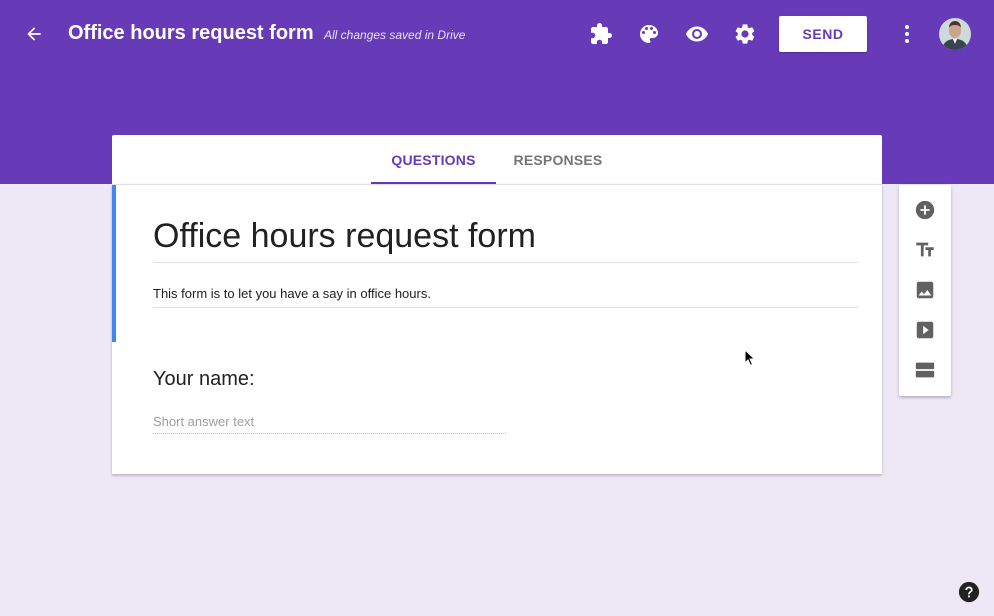  I want to click on help-icon, so click(969, 592).